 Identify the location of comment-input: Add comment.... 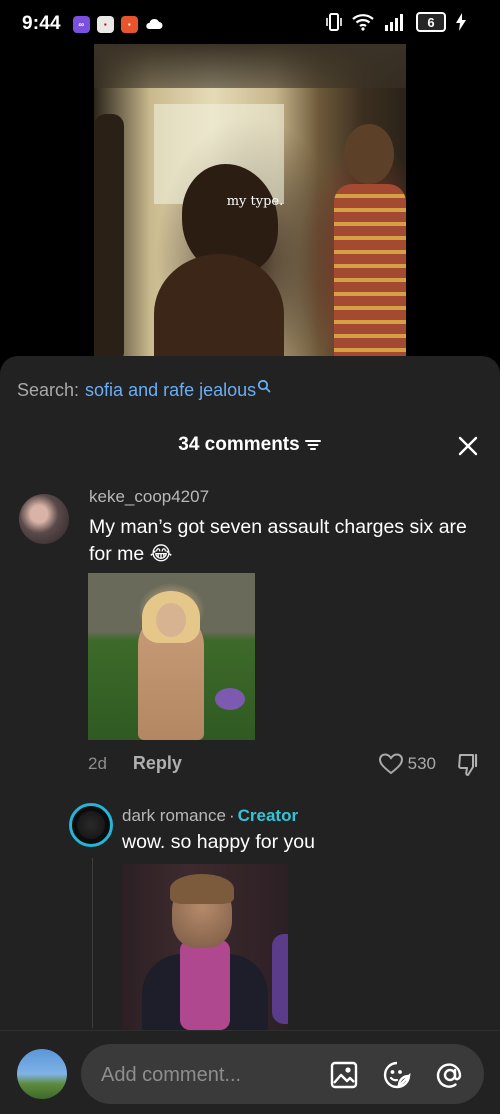
(282, 1074).